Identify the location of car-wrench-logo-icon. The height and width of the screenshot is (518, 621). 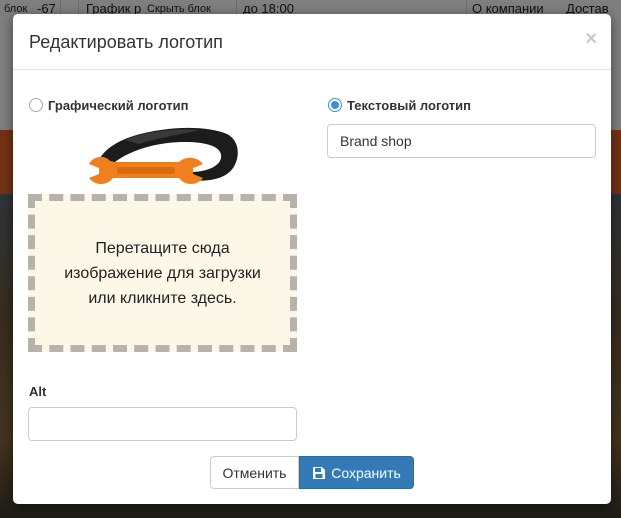
(163, 155).